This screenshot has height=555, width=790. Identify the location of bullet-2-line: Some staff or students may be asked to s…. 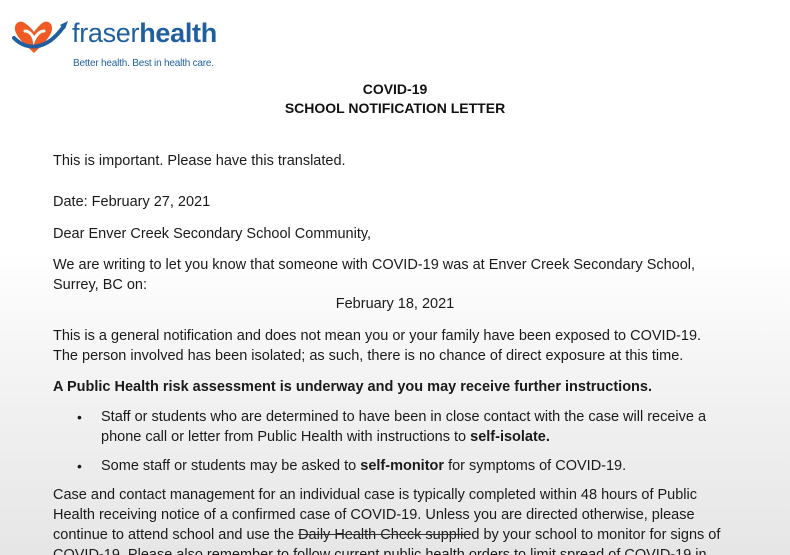
(363, 466).